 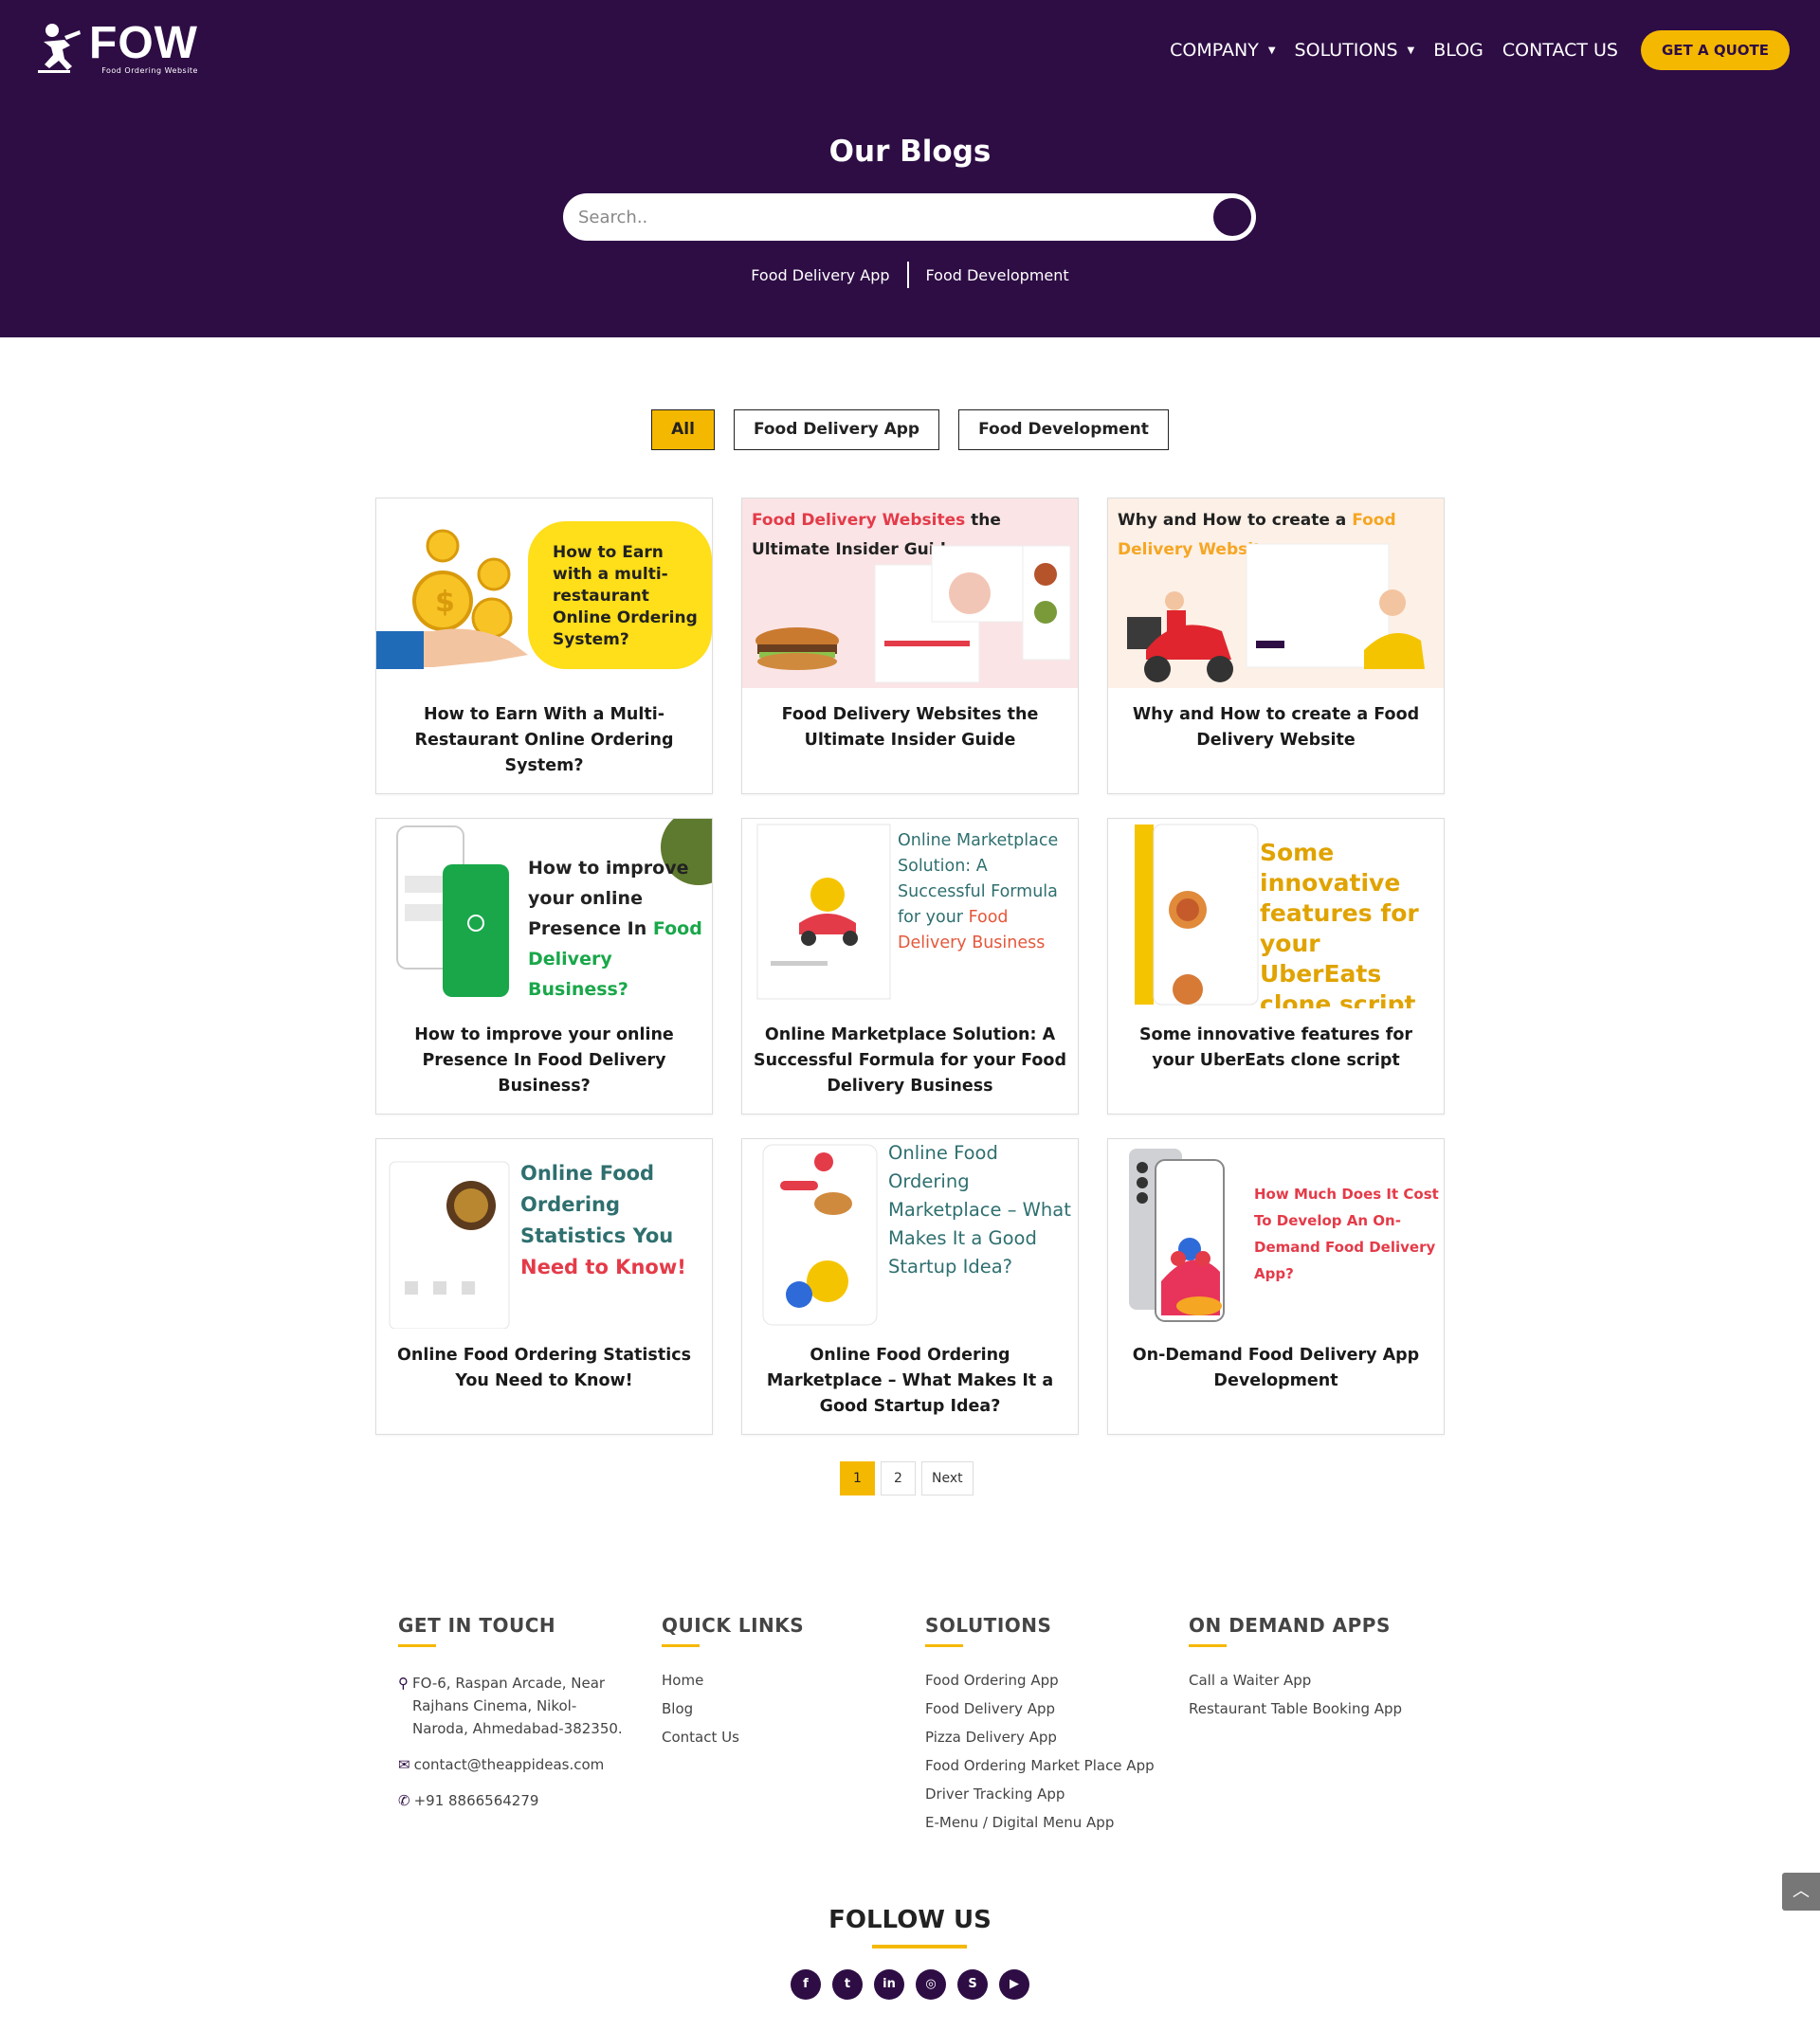 What do you see at coordinates (597, 1204) in the screenshot?
I see `thumbnail-text: Online Food Ordering Statistics You` at bounding box center [597, 1204].